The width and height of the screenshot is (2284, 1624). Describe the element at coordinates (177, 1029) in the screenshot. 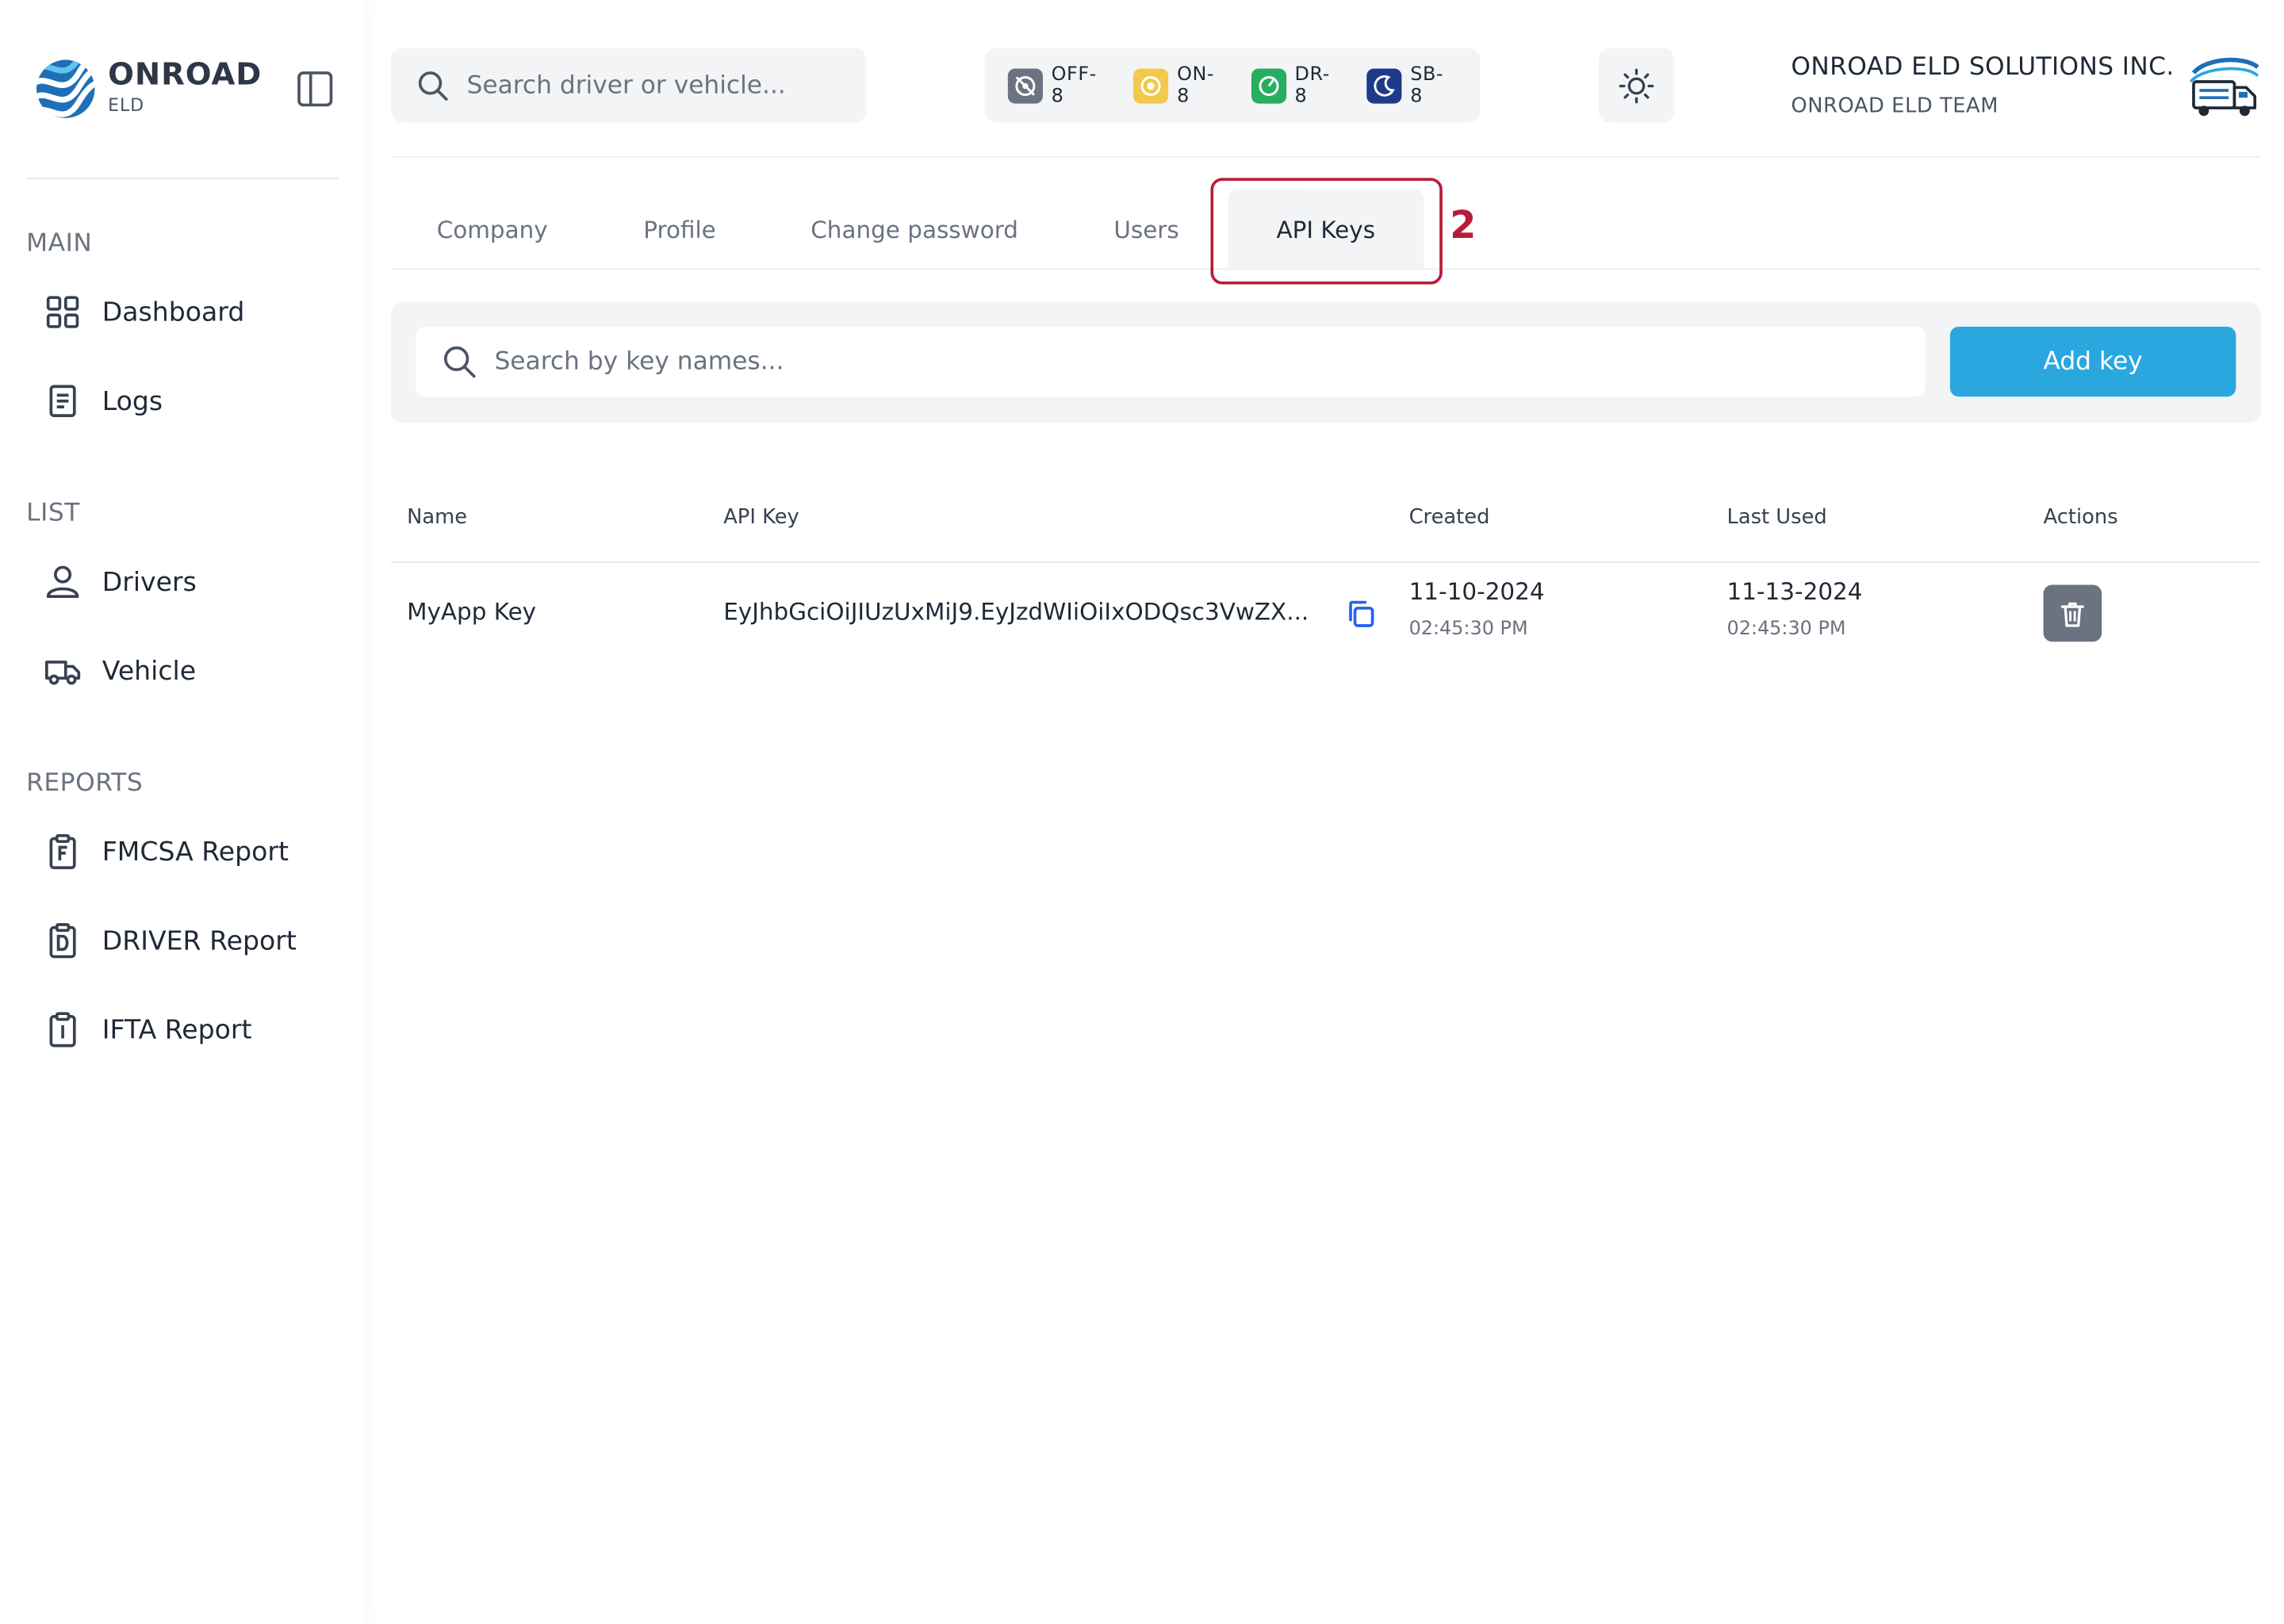

I see `sidebar-item-label: IFTA Report` at that location.